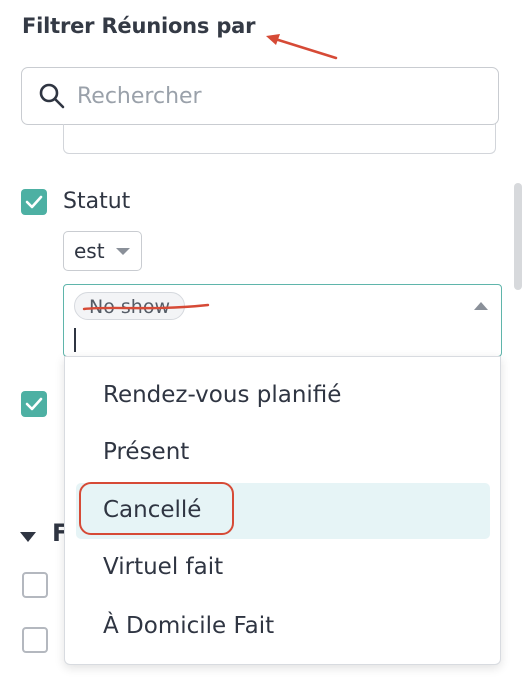 This screenshot has height=678, width=522. What do you see at coordinates (260, 96) in the screenshot?
I see `search-input: Rechercher` at bounding box center [260, 96].